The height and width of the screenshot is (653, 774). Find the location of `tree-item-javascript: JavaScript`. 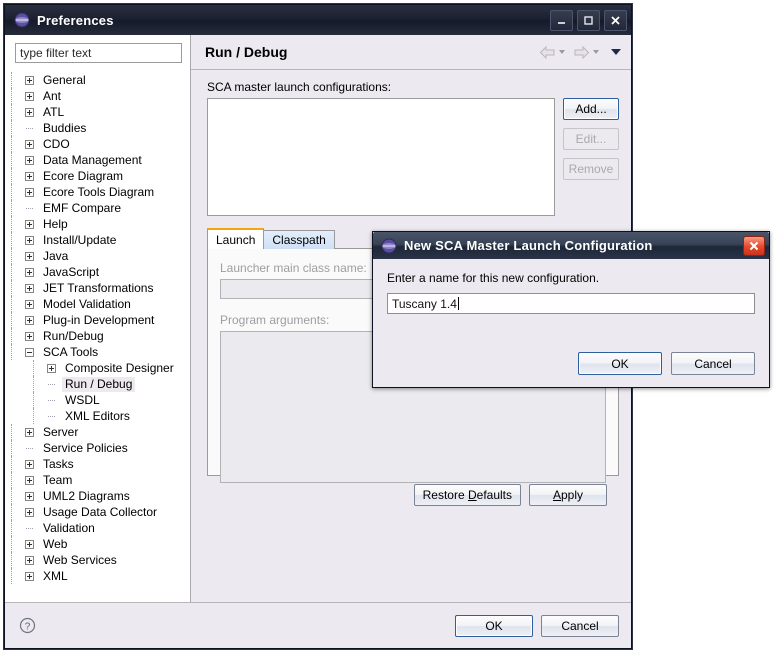

tree-item-javascript: JavaScript is located at coordinates (97, 272).